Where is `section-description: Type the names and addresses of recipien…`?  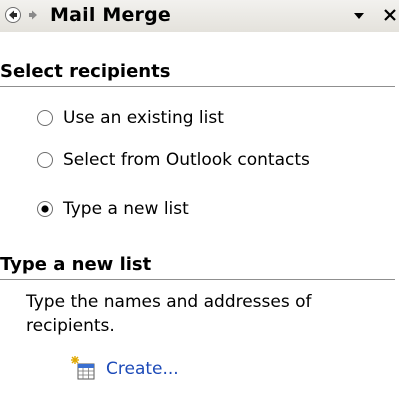
section-description: Type the names and addresses of recipien… is located at coordinates (169, 314).